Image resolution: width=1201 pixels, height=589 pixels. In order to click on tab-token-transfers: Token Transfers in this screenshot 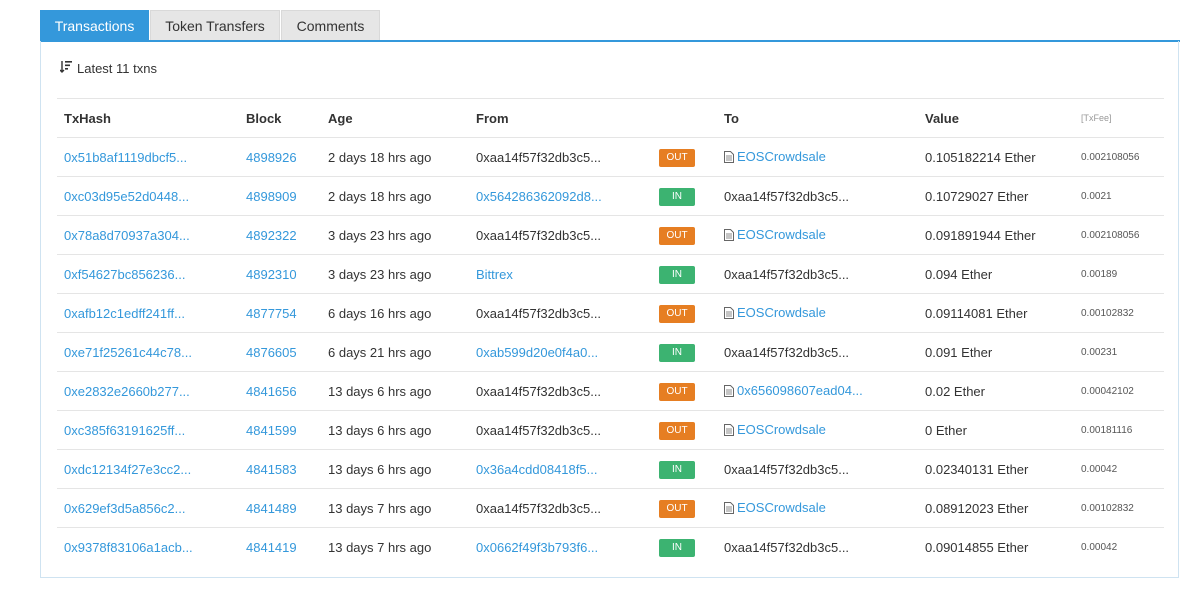, I will do `click(215, 25)`.